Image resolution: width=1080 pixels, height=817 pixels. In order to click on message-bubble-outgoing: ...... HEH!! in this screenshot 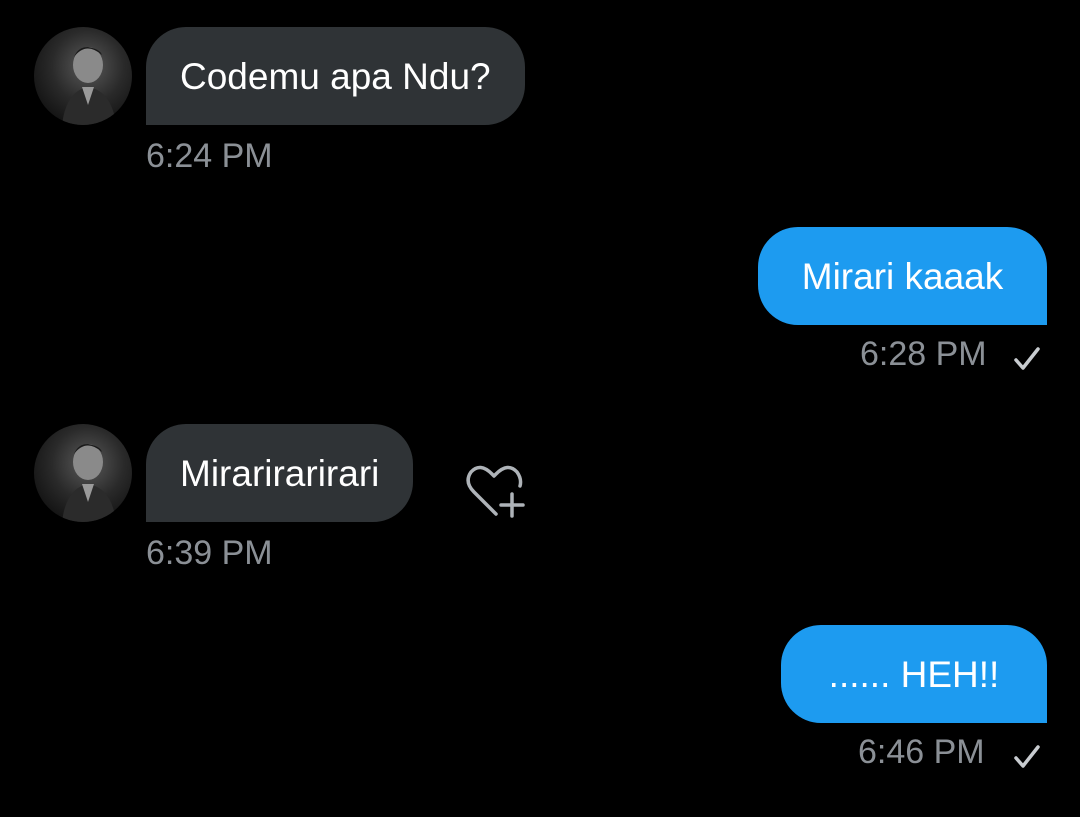, I will do `click(914, 674)`.